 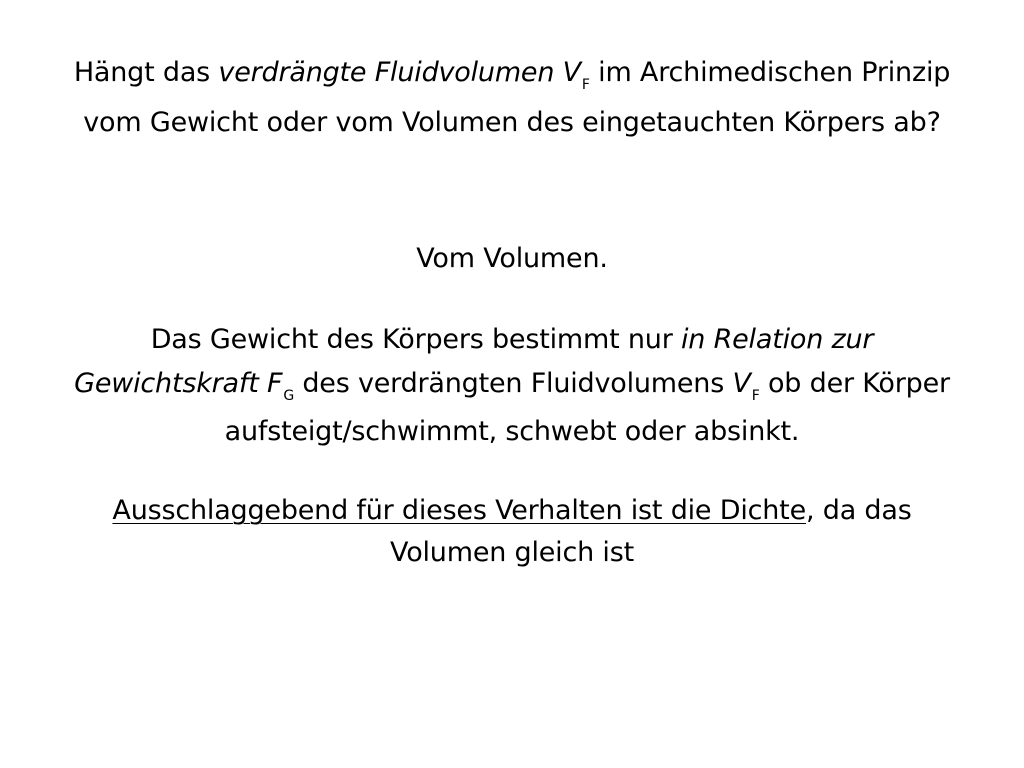 I want to click on explanation-italic: in Relation zur, so click(x=777, y=339).